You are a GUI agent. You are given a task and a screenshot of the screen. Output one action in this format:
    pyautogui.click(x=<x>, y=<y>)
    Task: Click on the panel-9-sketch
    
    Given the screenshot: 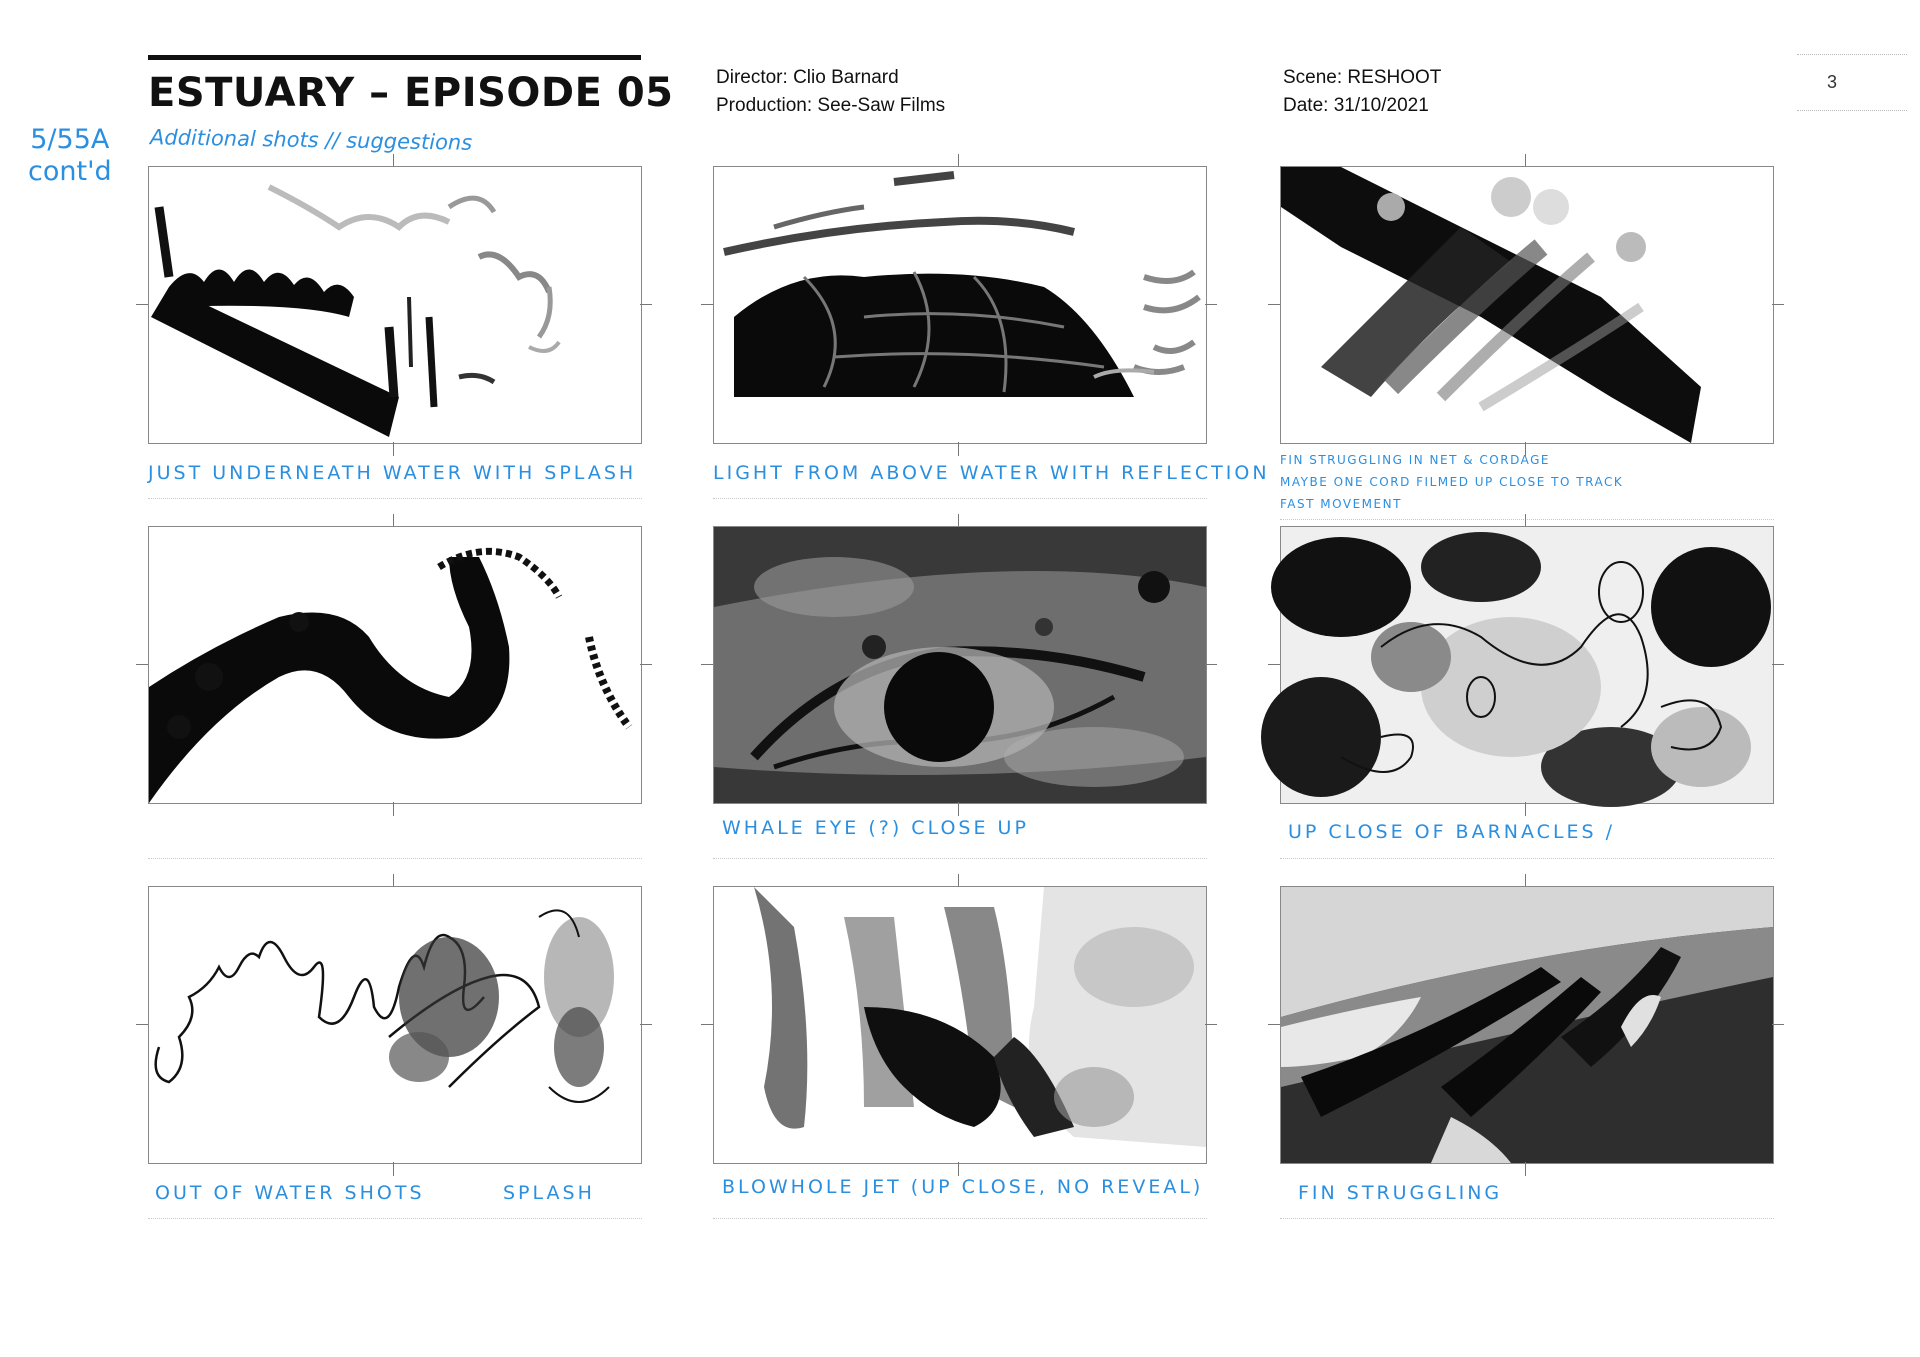 What is the action you would take?
    pyautogui.click(x=1527, y=1025)
    